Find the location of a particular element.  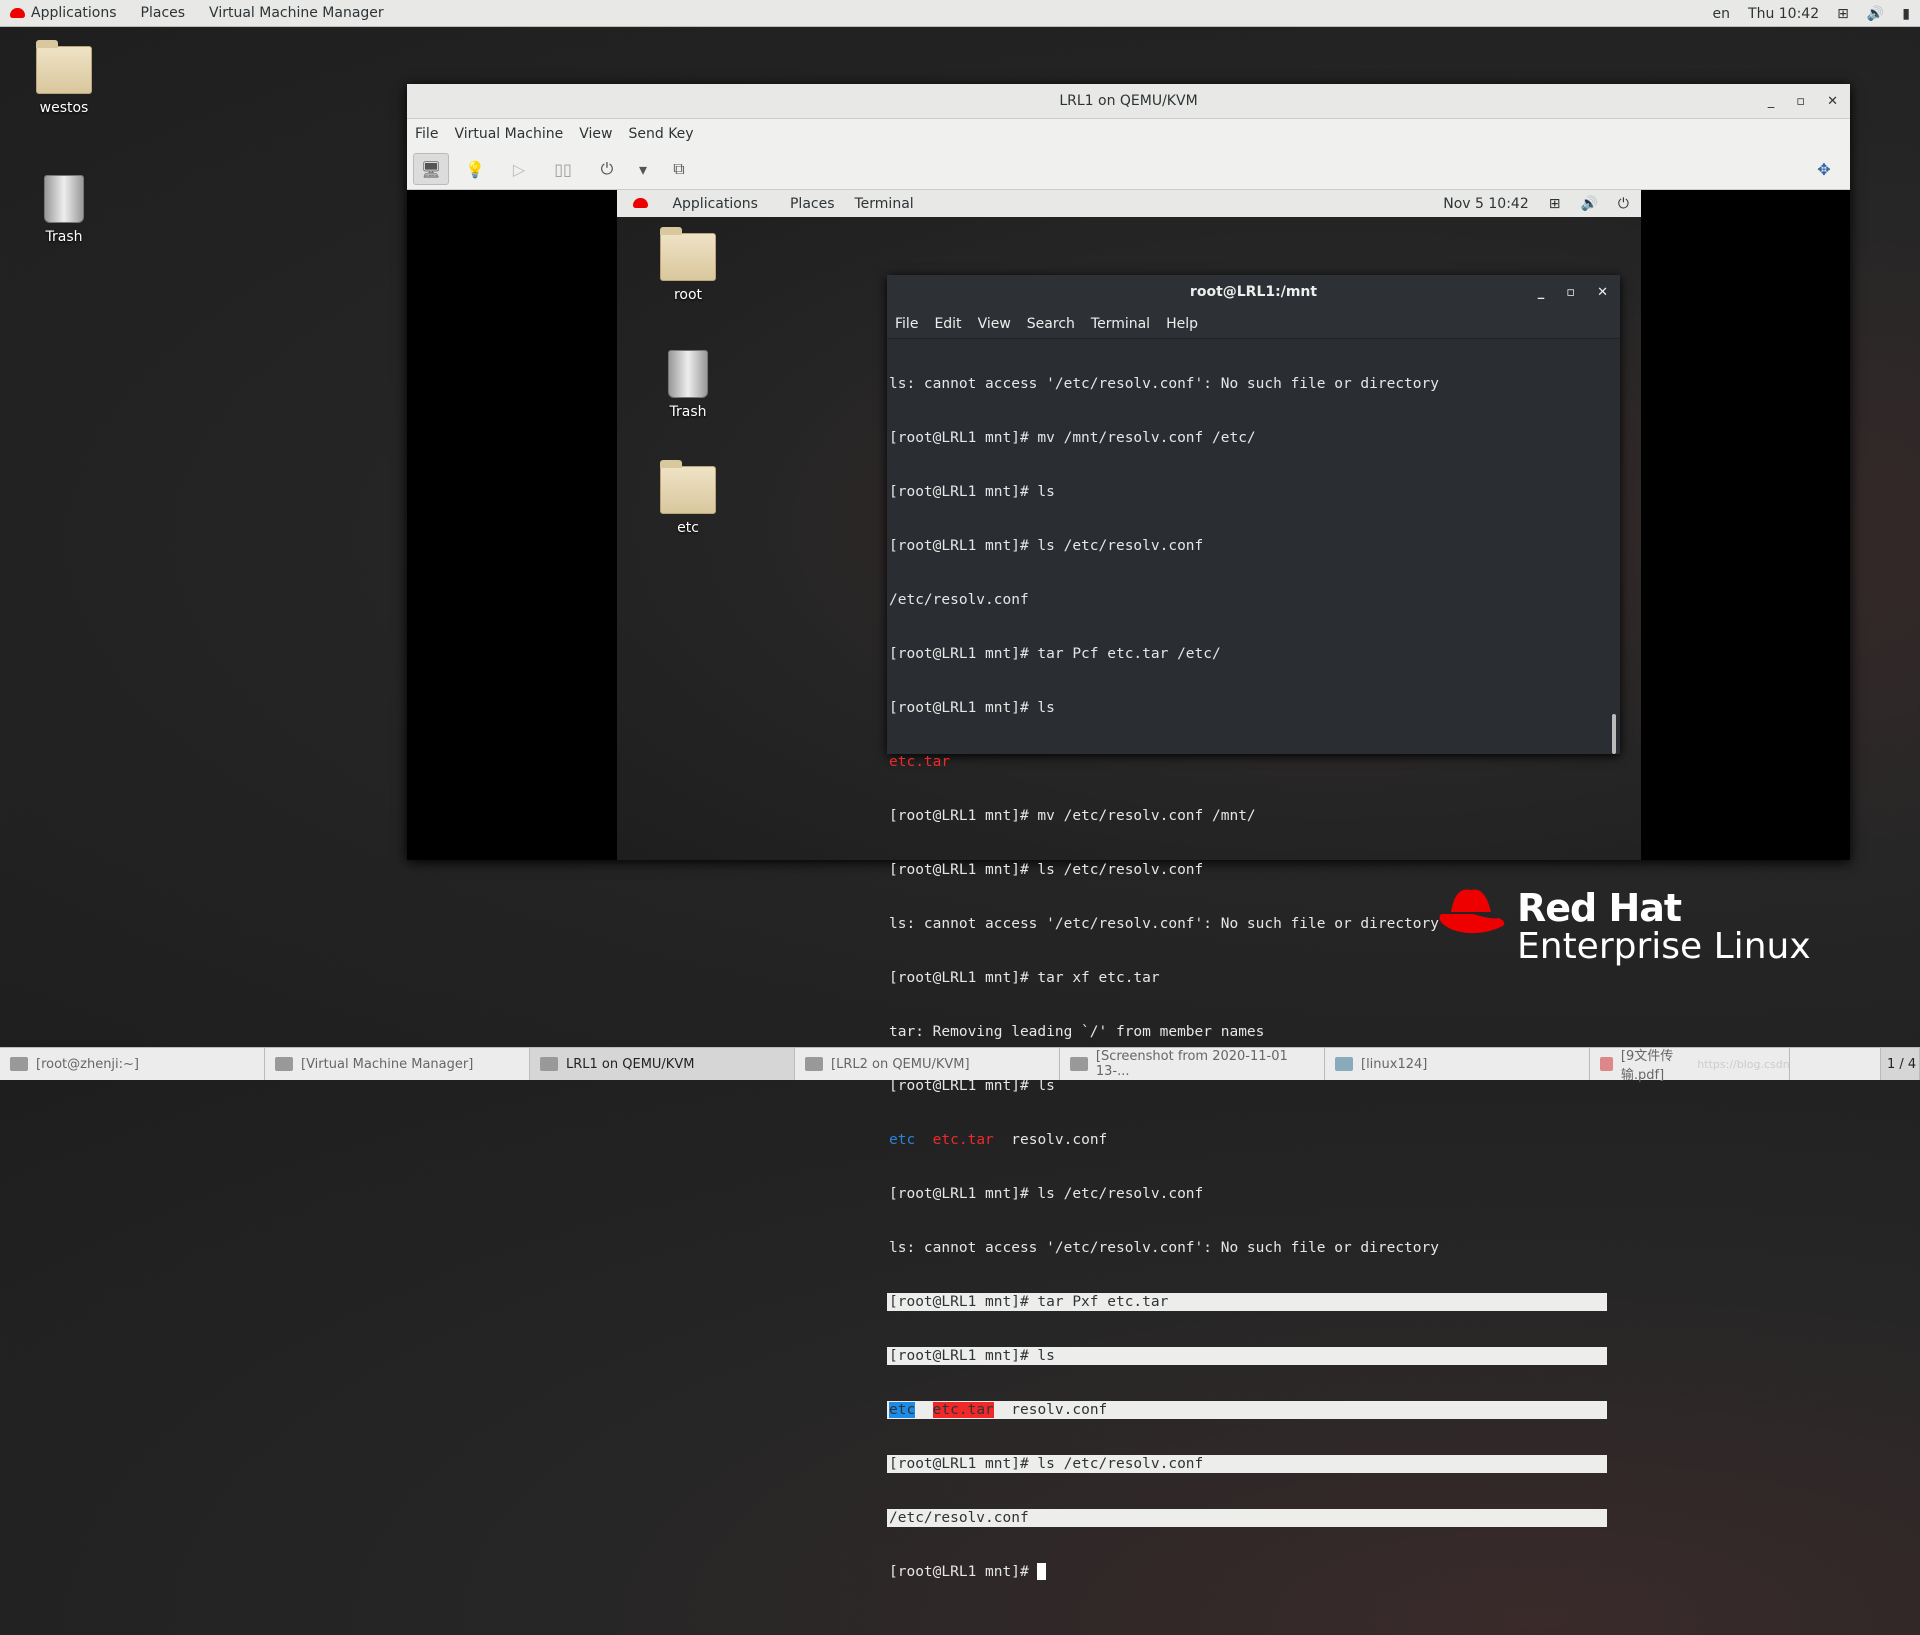

run-icon: ▷ is located at coordinates (519, 169).